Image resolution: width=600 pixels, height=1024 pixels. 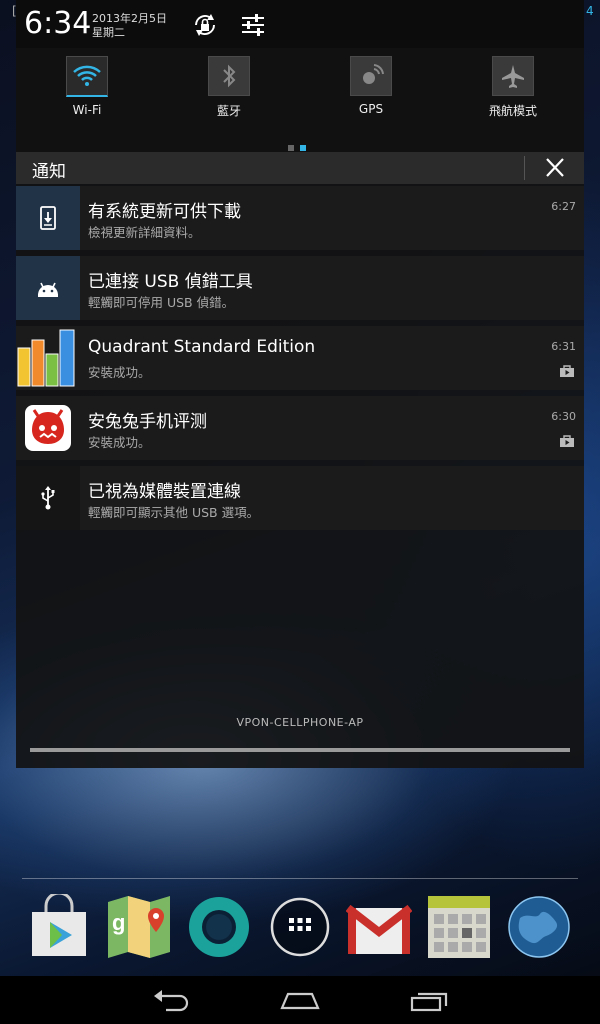 What do you see at coordinates (118, 922) in the screenshot?
I see `svg-text: g` at bounding box center [118, 922].